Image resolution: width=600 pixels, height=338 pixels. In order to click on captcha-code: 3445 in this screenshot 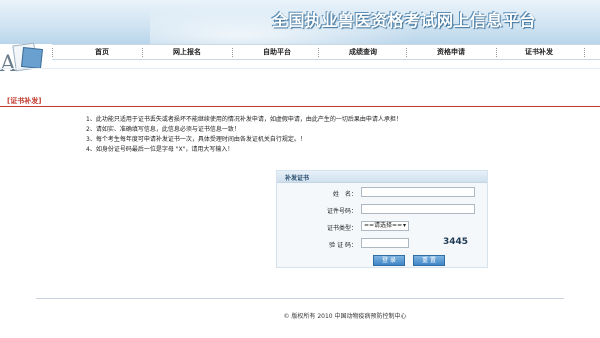, I will do `click(456, 242)`.